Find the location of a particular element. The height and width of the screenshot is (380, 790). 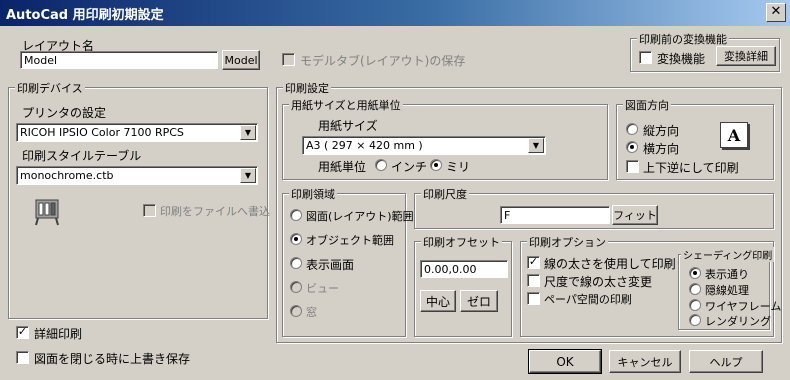

plotter-icon is located at coordinates (47, 211).